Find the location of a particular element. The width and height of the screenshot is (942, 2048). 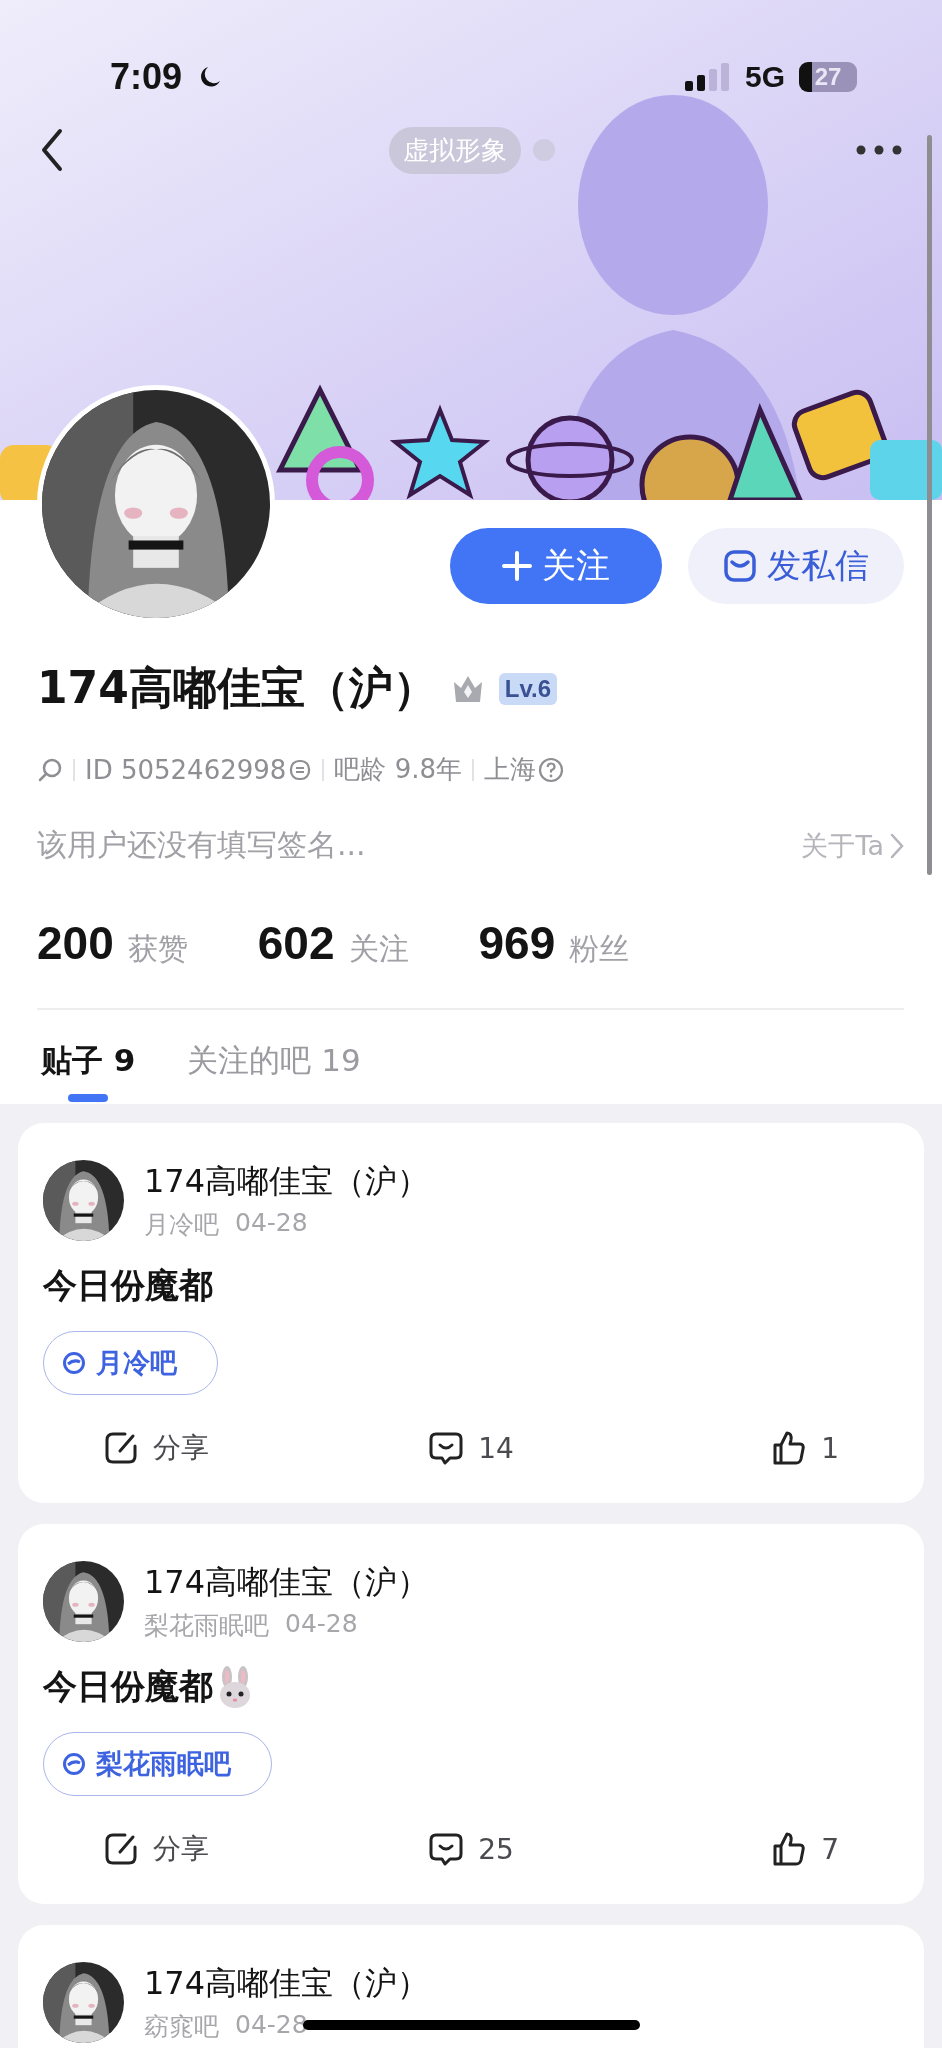

chevron-right-icon is located at coordinates (897, 845).